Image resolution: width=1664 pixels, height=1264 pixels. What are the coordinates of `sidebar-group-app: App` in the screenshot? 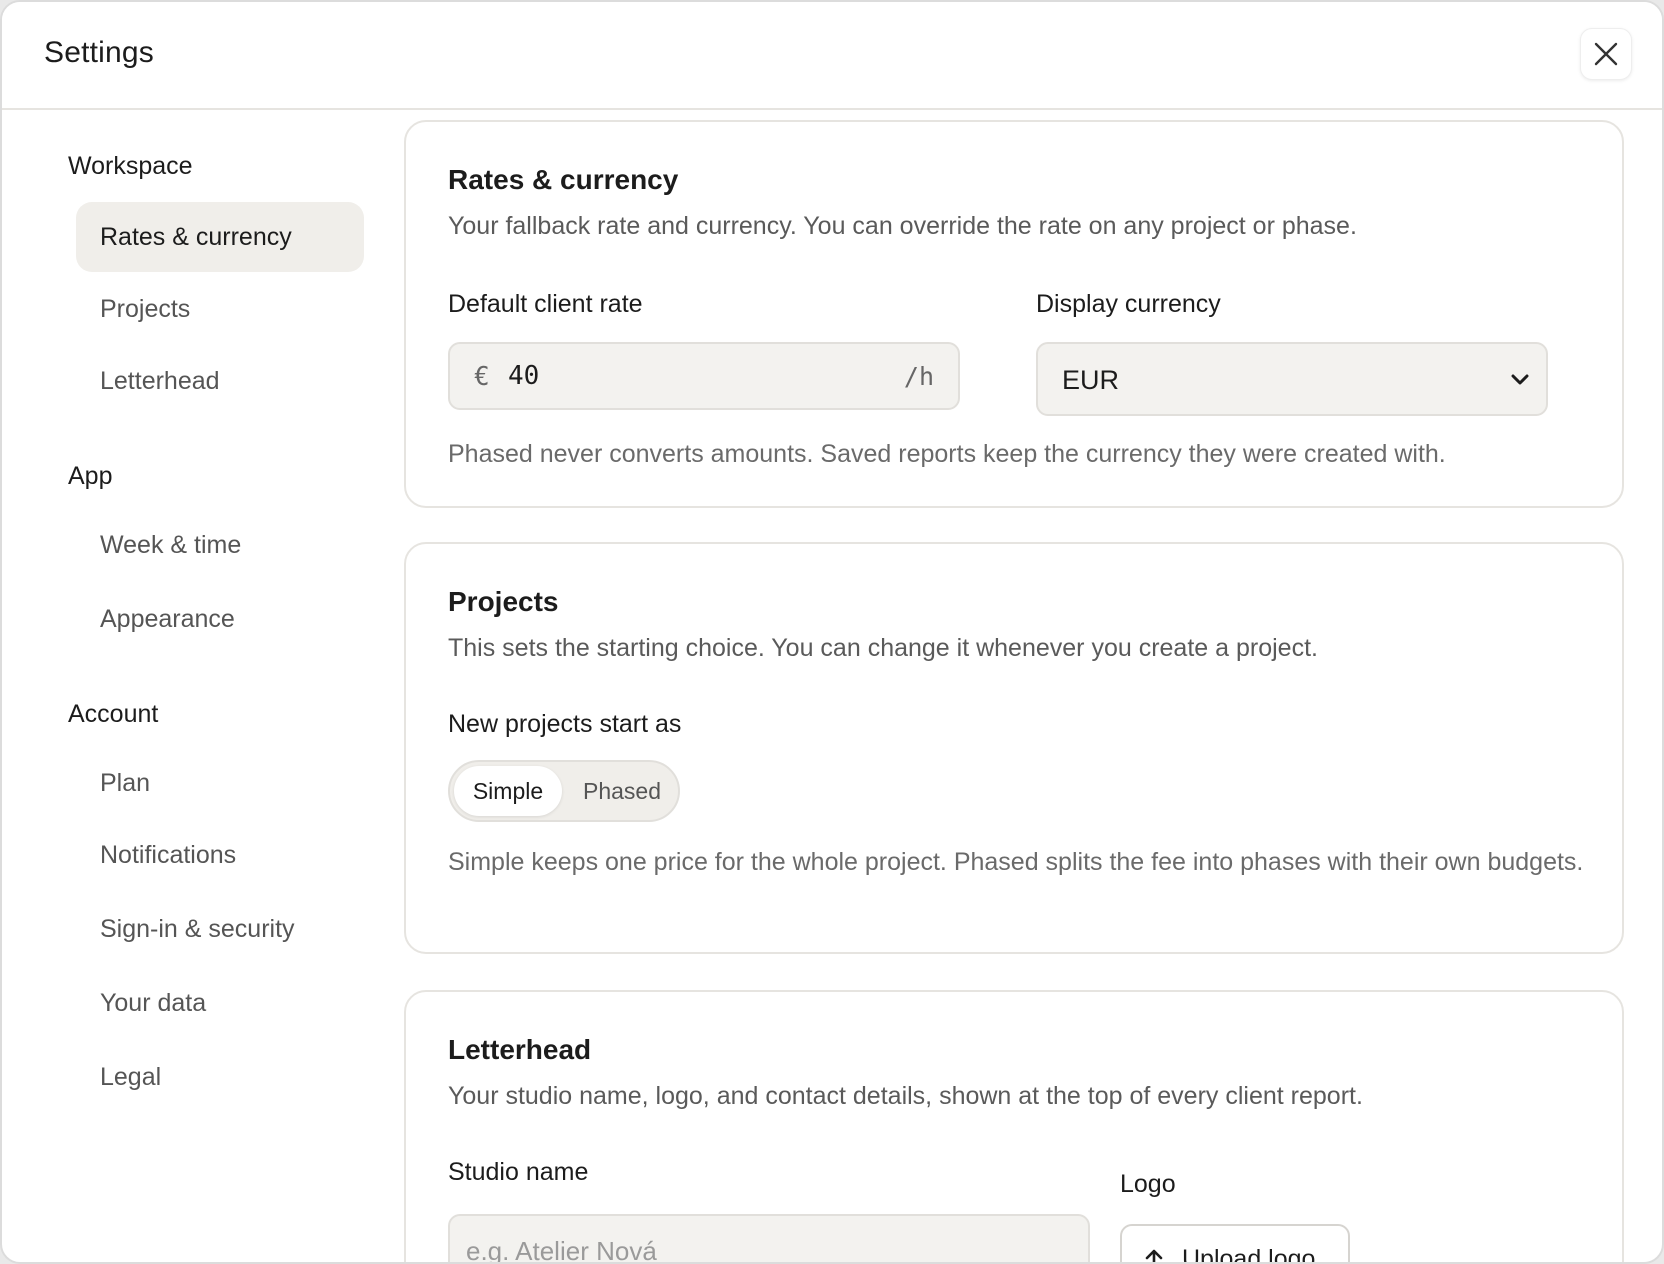 It's located at (90, 476).